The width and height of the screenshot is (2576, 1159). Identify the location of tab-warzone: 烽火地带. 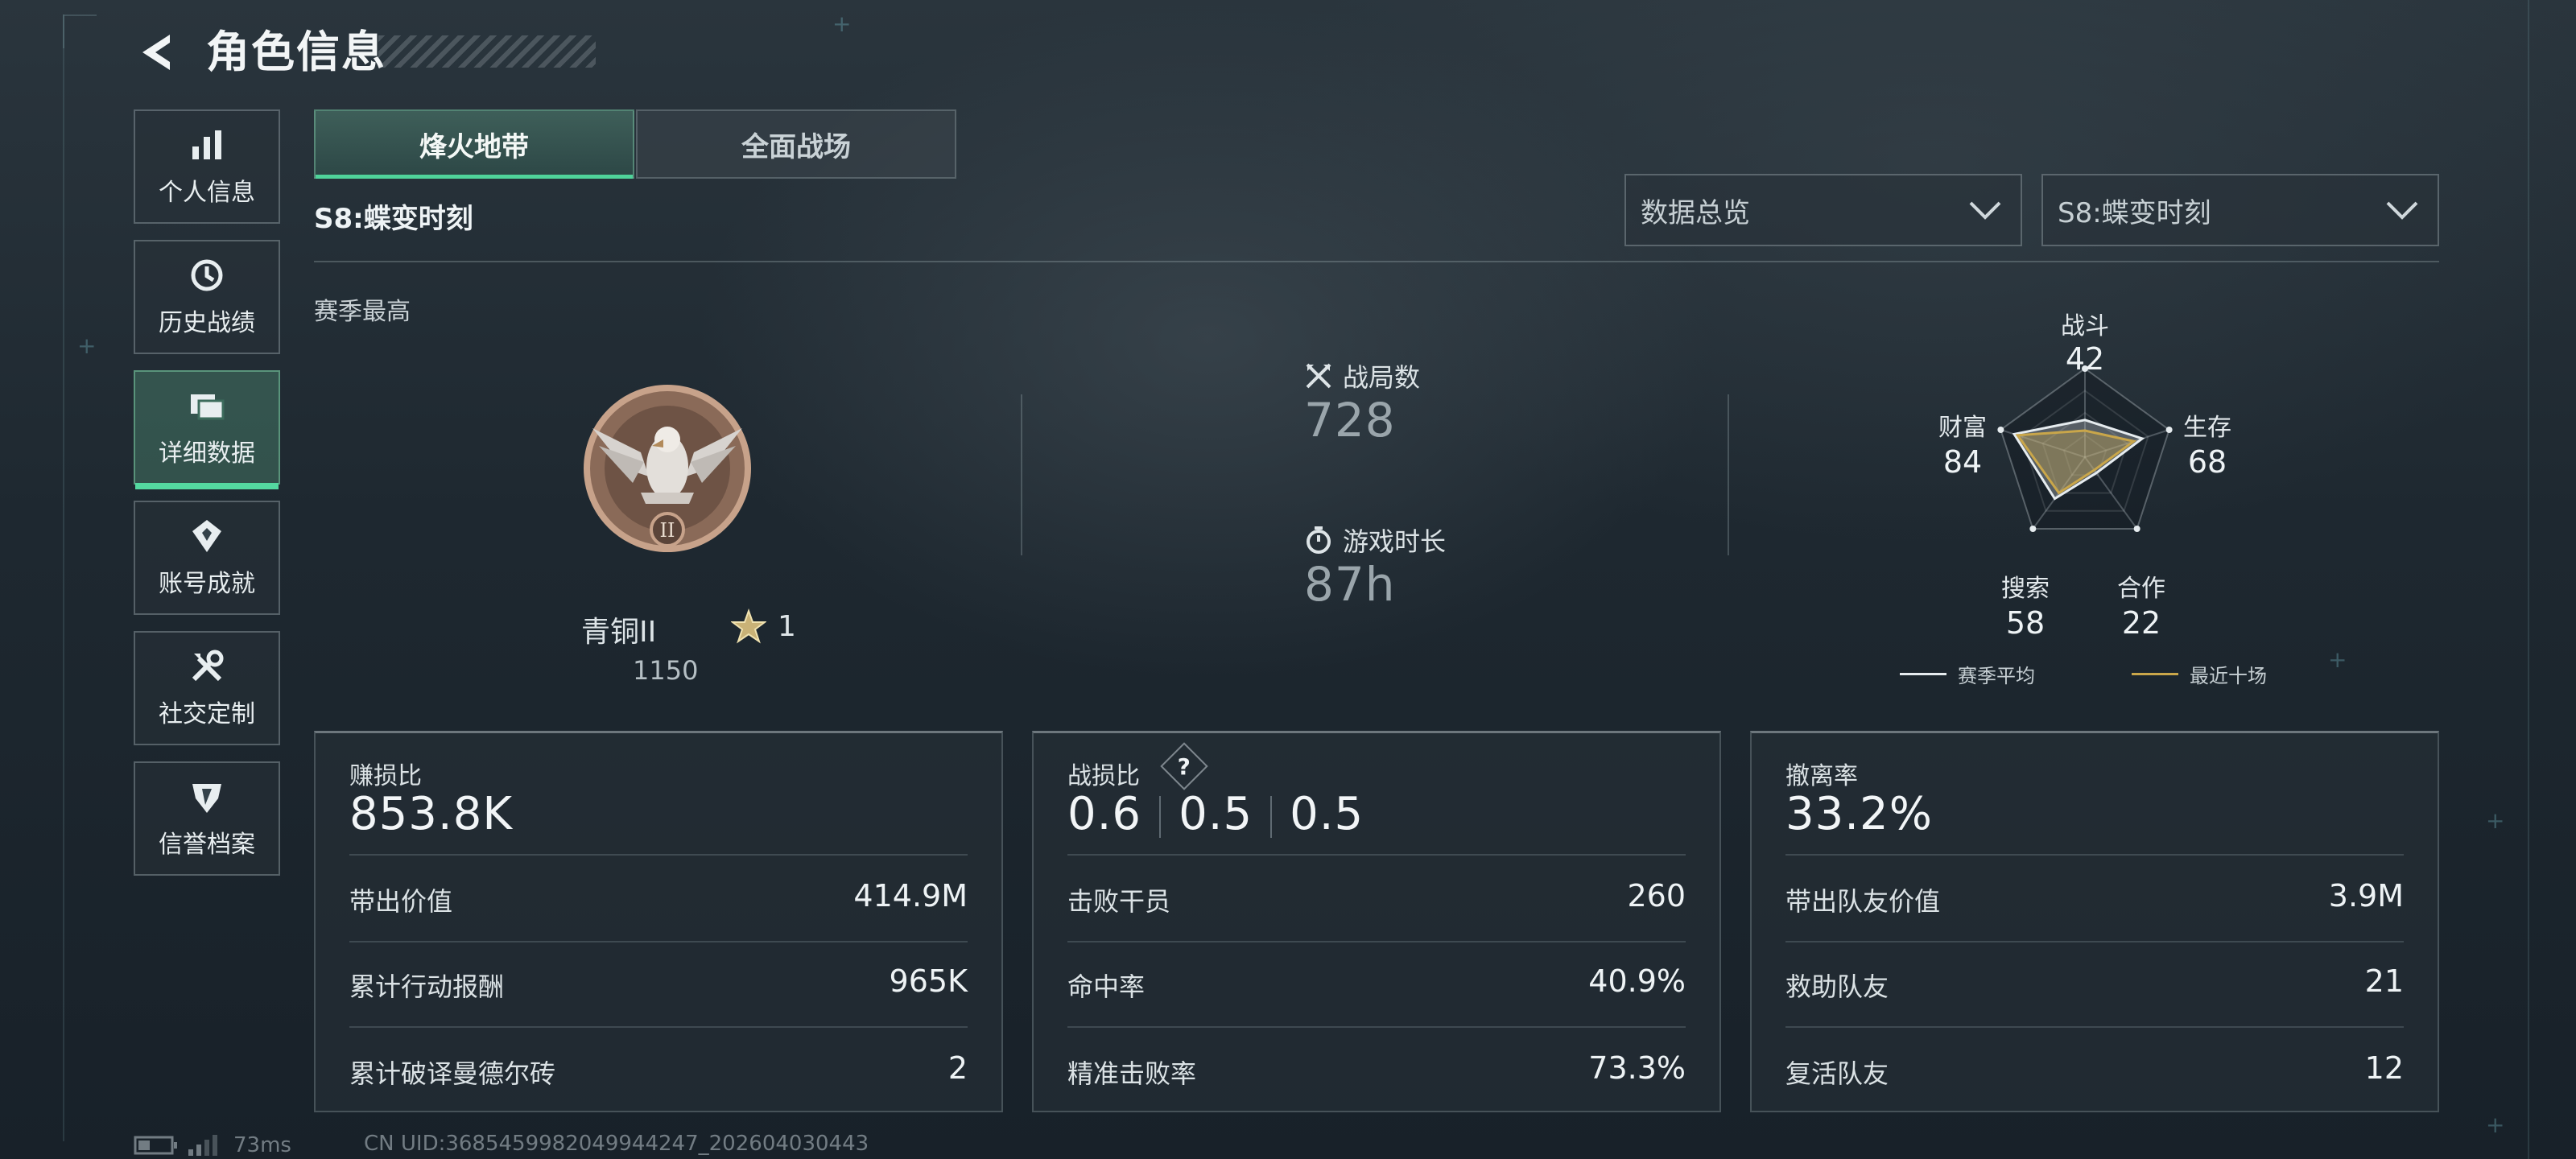
(474, 144).